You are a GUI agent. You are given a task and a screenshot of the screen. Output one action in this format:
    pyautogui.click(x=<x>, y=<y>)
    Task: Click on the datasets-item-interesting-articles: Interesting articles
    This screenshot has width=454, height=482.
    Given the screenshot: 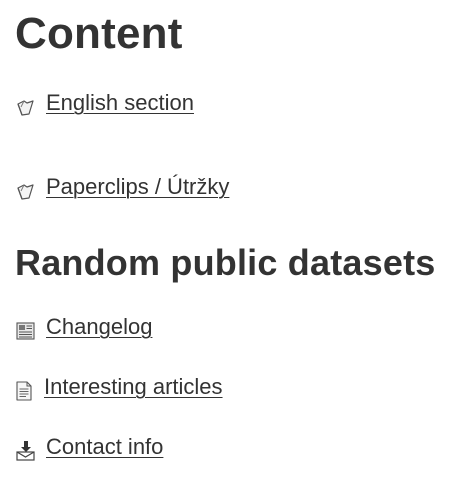 What is the action you would take?
    pyautogui.click(x=119, y=387)
    